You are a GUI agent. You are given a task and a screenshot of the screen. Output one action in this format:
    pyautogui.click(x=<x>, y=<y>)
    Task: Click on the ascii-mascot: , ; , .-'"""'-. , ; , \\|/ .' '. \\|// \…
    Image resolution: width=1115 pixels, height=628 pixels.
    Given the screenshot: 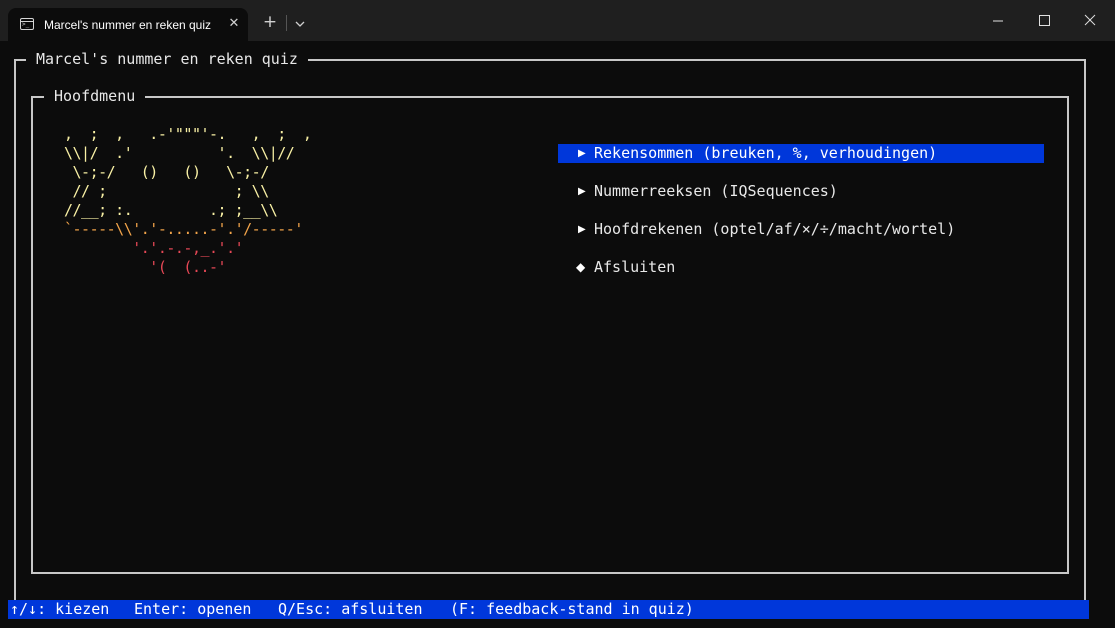 What is the action you would take?
    pyautogui.click(x=188, y=201)
    